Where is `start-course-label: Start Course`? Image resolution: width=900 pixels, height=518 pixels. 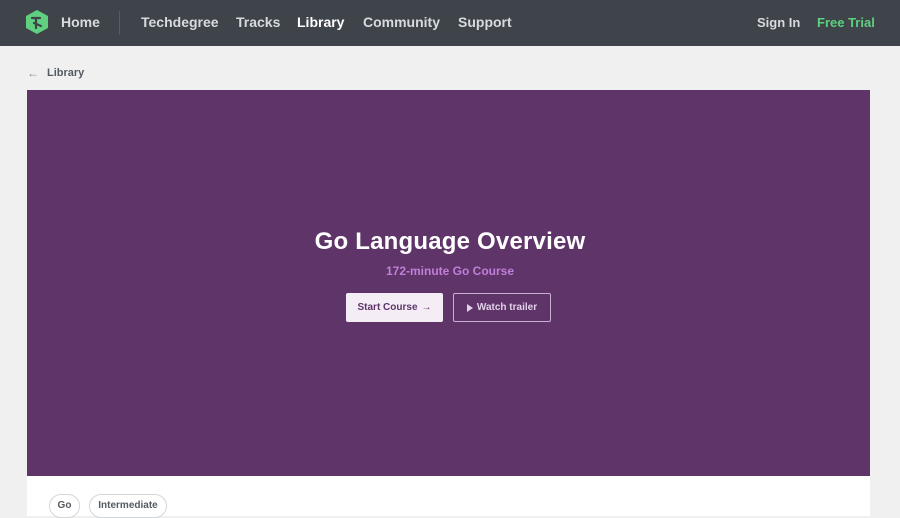 start-course-label: Start Course is located at coordinates (387, 307).